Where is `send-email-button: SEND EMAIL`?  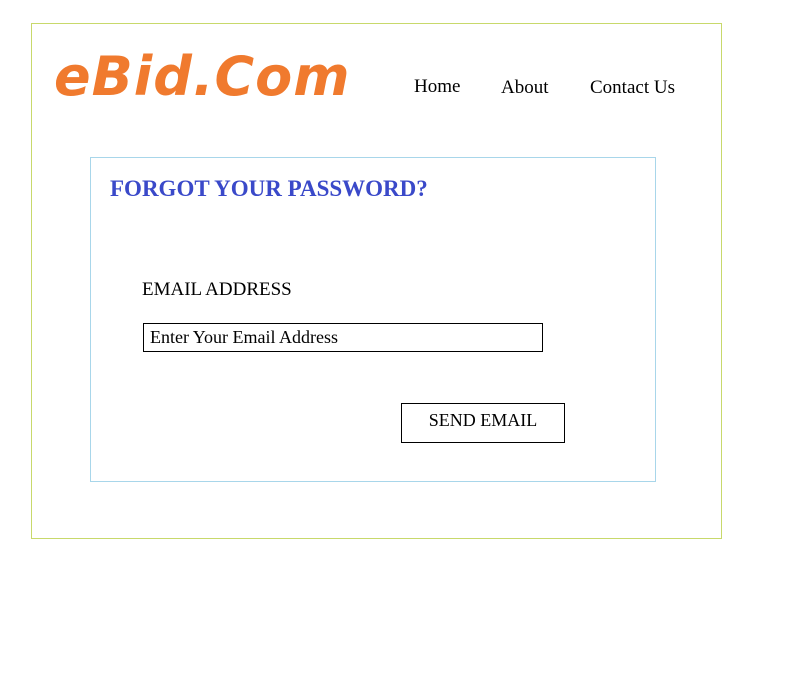 send-email-button: SEND EMAIL is located at coordinates (483, 423).